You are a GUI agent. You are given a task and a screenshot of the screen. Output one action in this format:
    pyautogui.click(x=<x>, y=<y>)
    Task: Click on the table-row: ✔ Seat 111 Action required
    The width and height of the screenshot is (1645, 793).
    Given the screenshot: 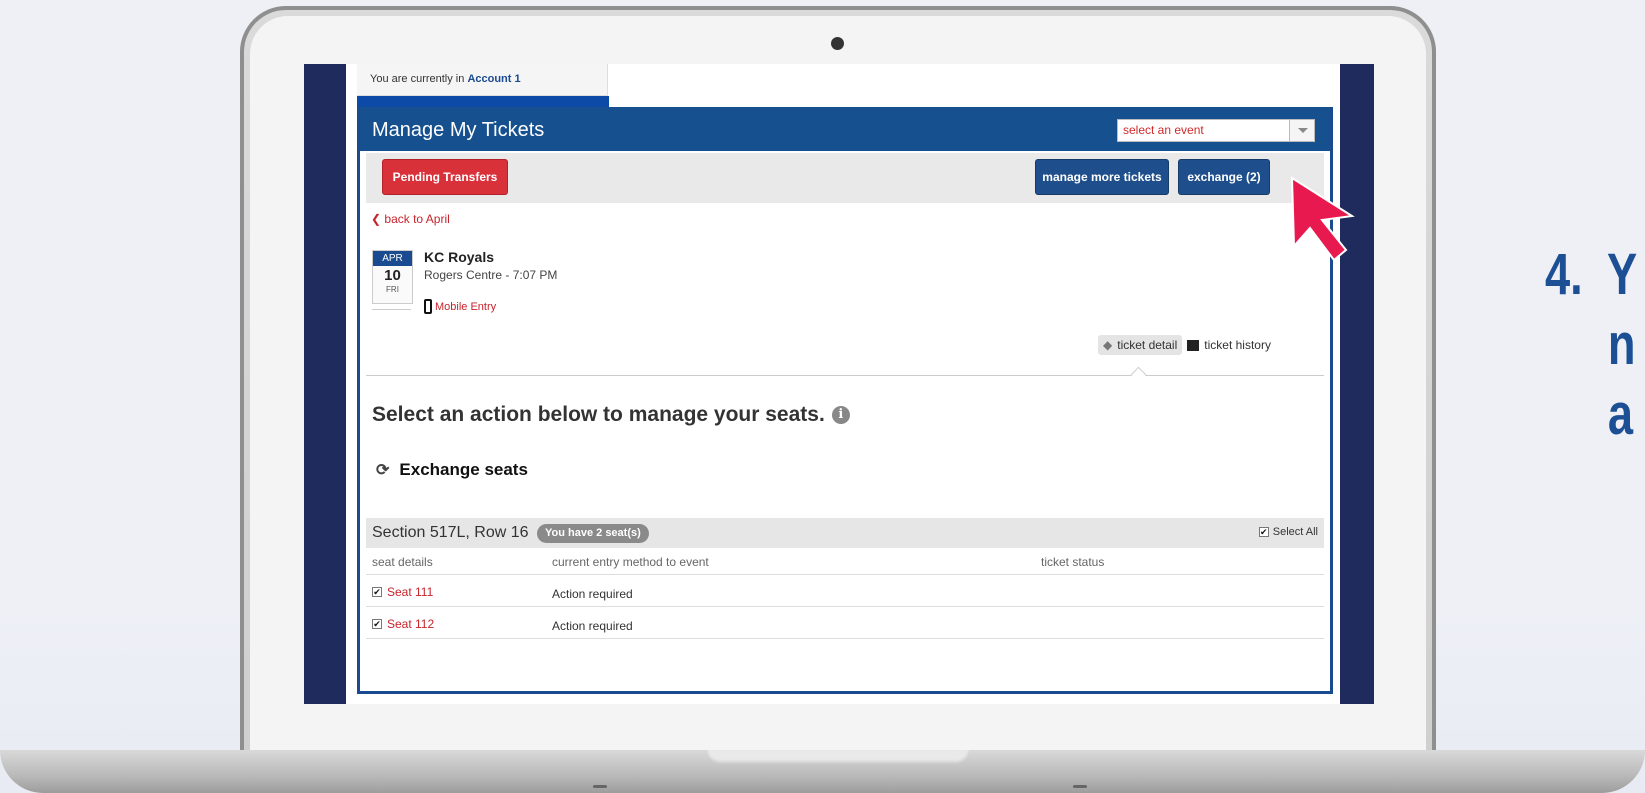 What is the action you would take?
    pyautogui.click(x=845, y=591)
    